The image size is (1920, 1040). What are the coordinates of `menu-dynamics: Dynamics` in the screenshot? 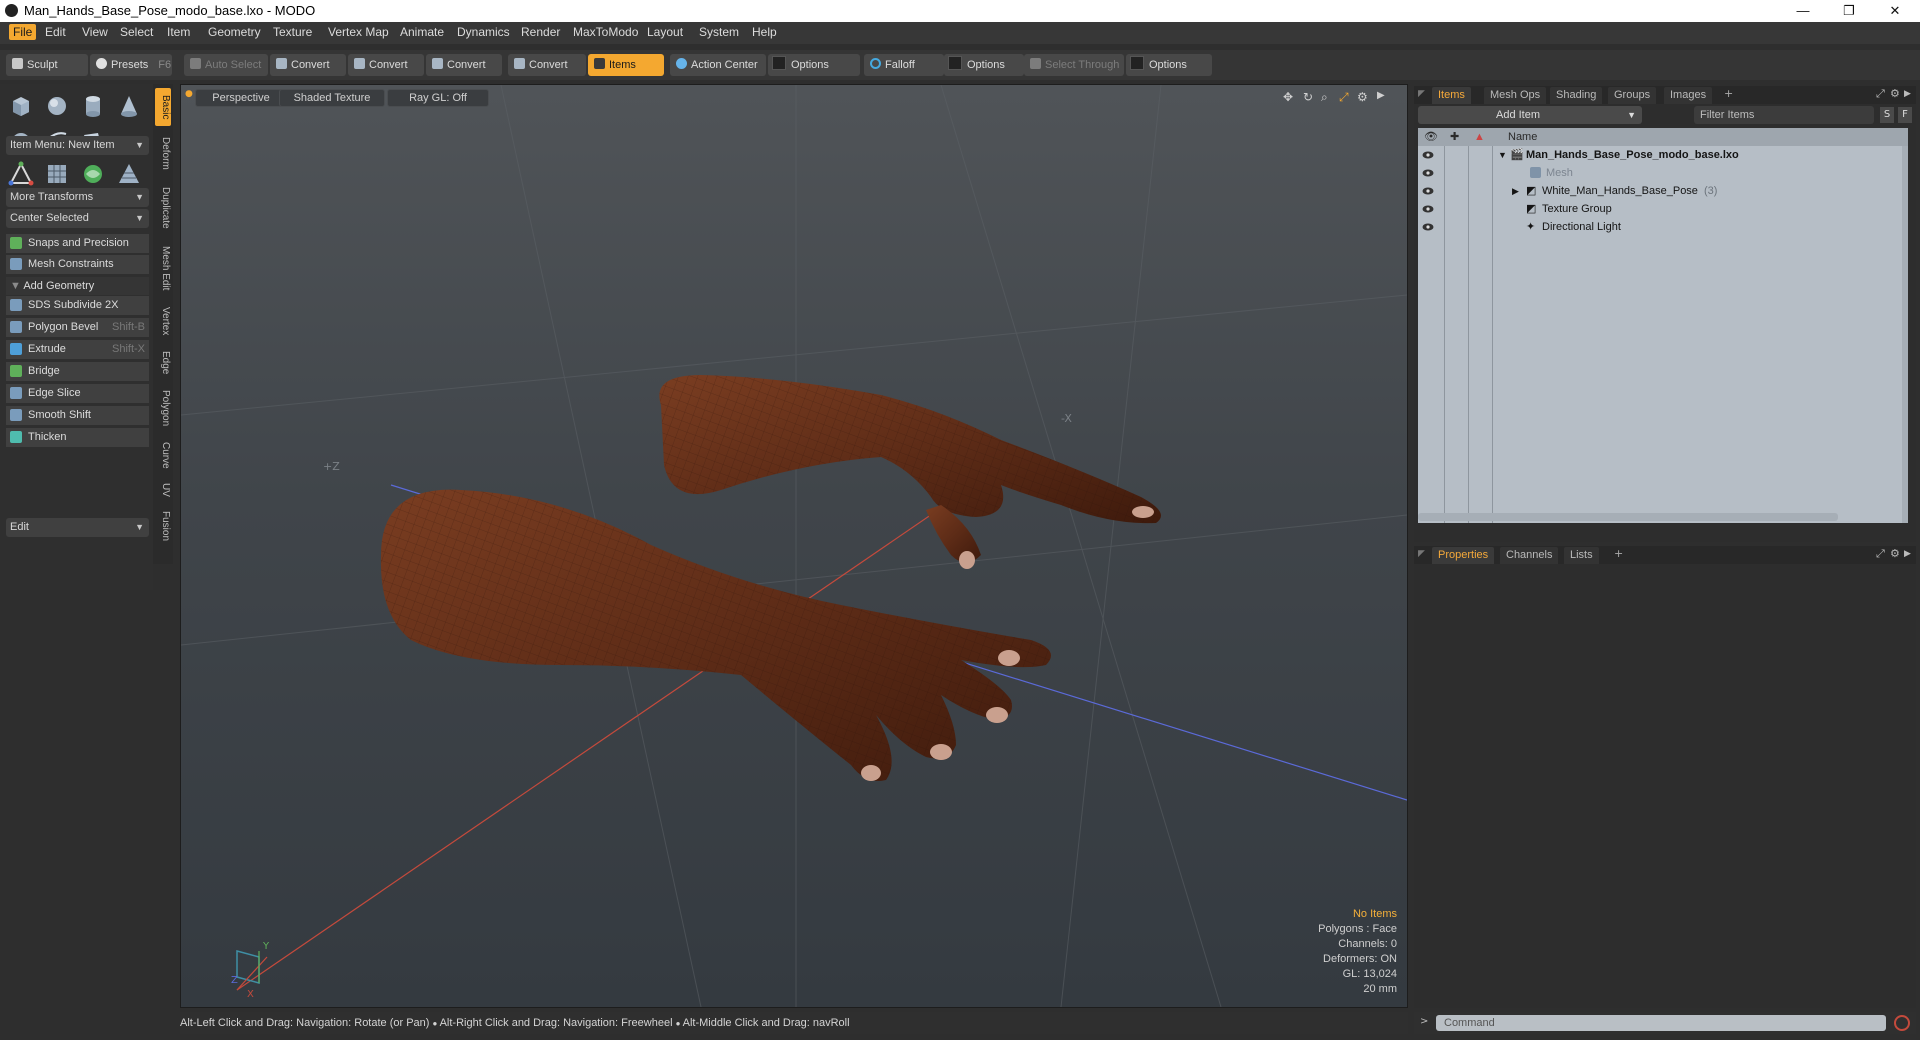 It's located at (483, 32).